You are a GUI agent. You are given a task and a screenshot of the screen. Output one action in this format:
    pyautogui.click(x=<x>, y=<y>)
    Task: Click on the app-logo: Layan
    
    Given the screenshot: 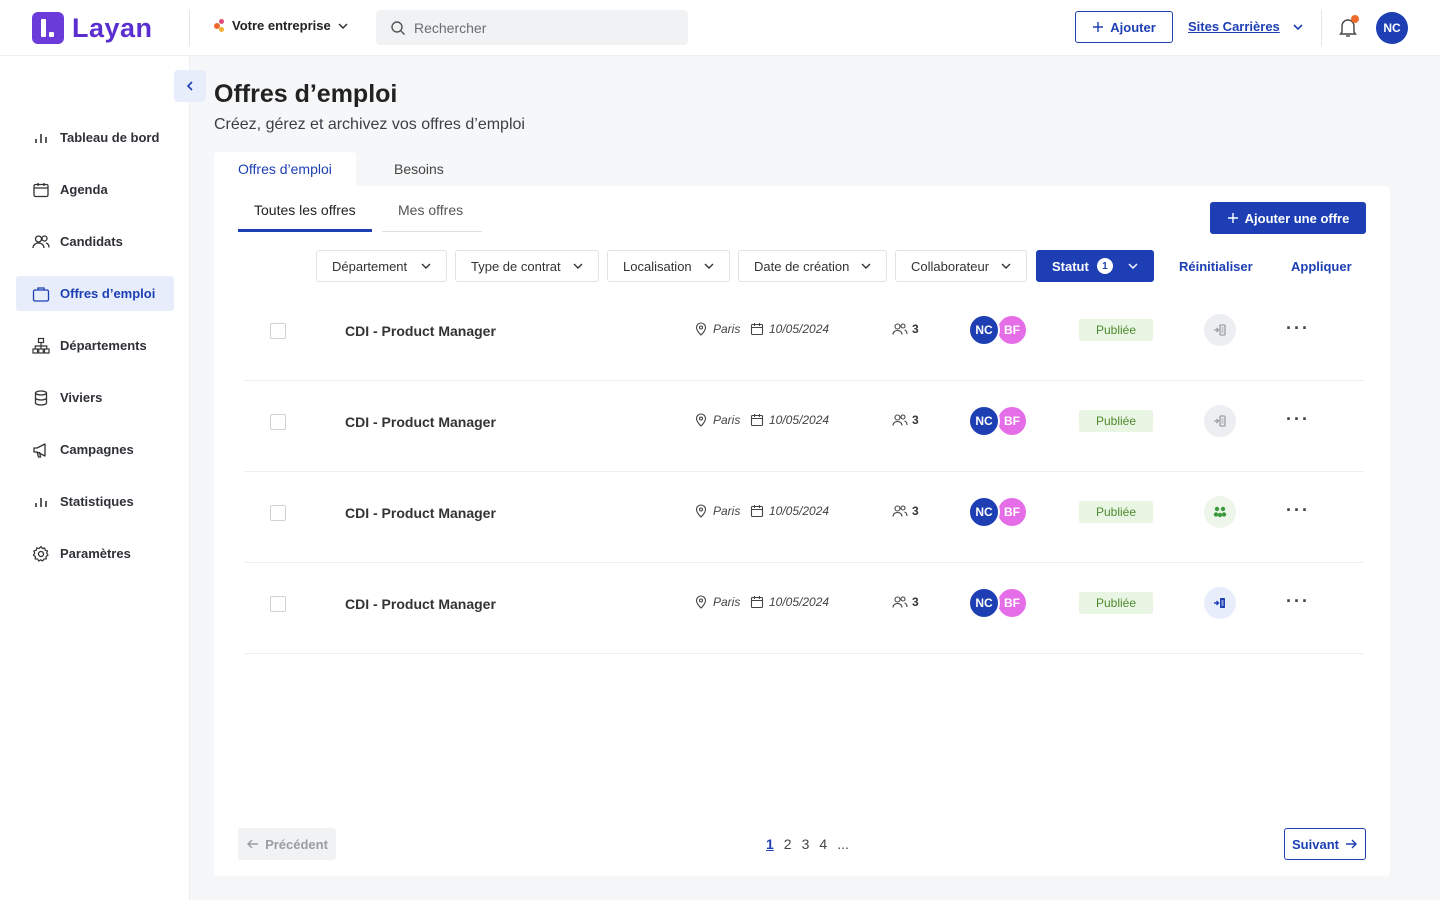 What is the action you would take?
    pyautogui.click(x=92, y=28)
    